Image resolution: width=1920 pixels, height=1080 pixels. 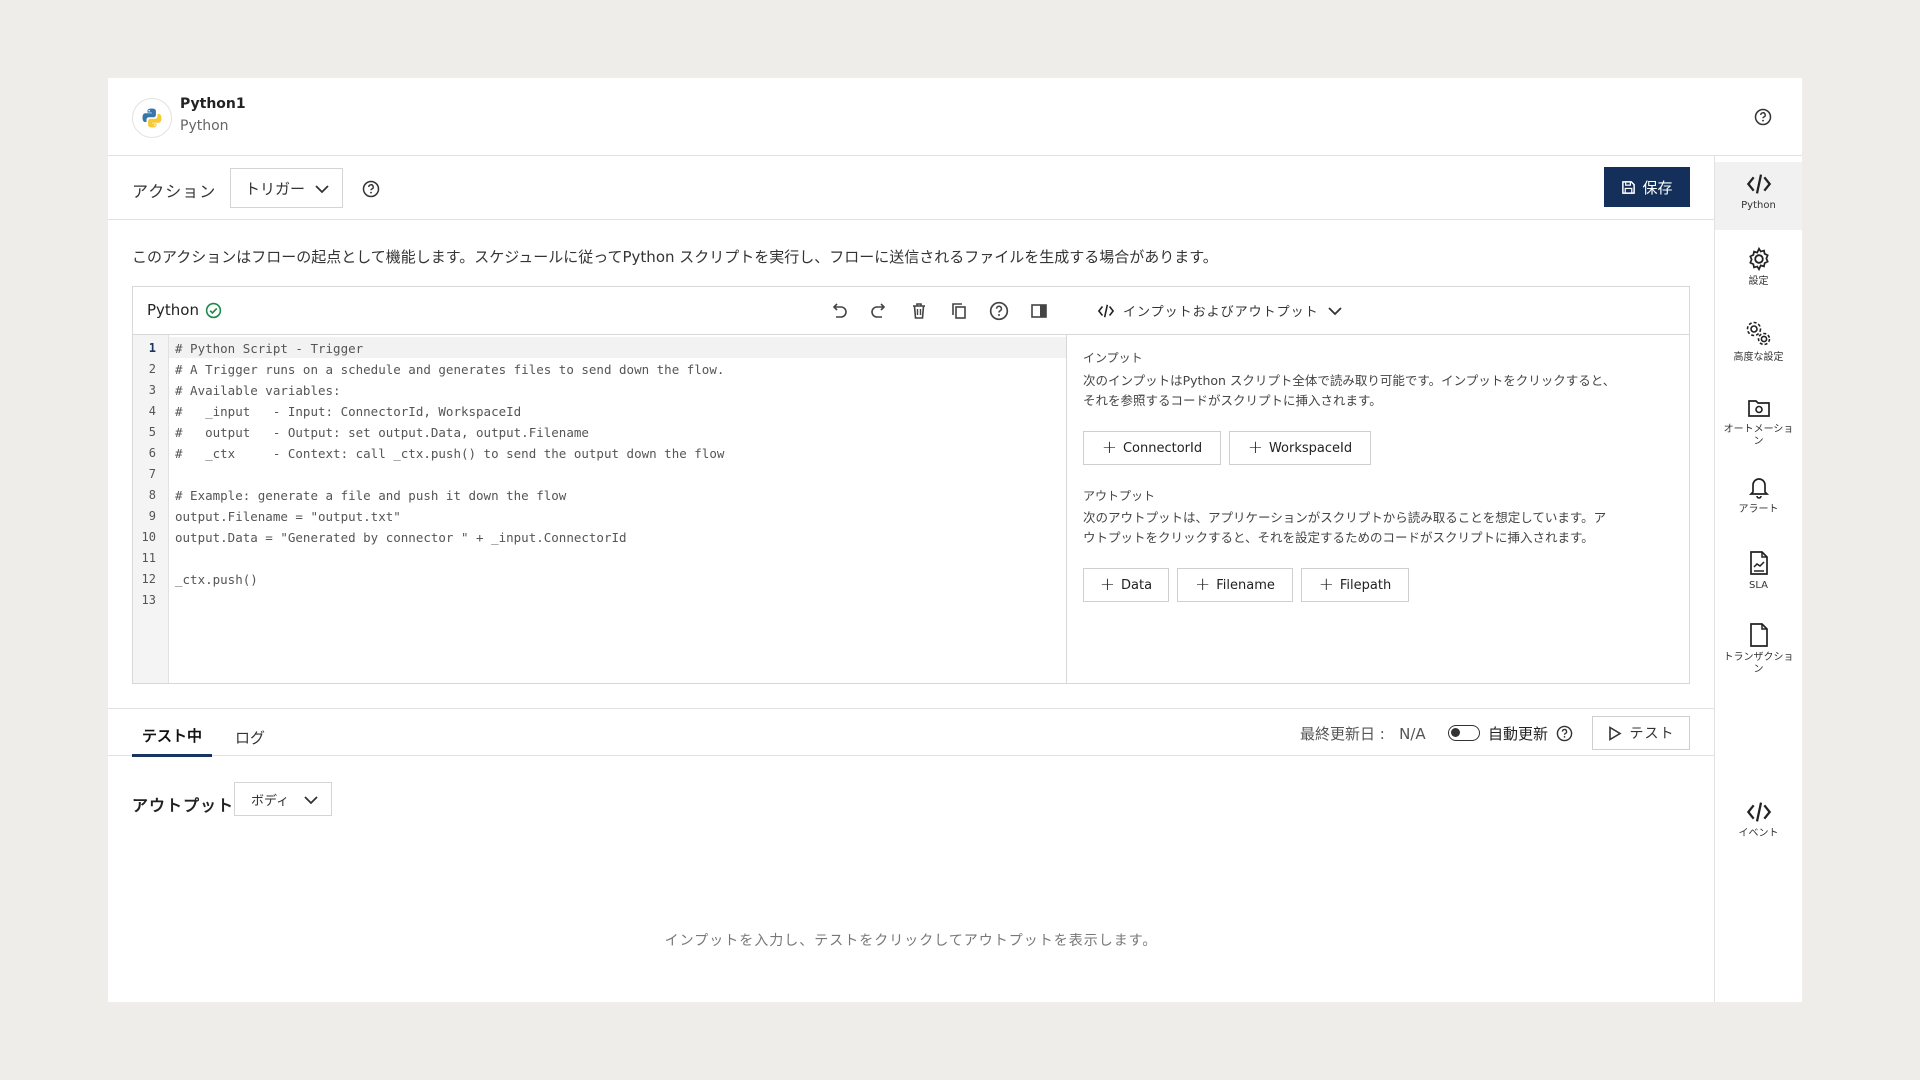 I want to click on undo-icon, so click(x=839, y=311).